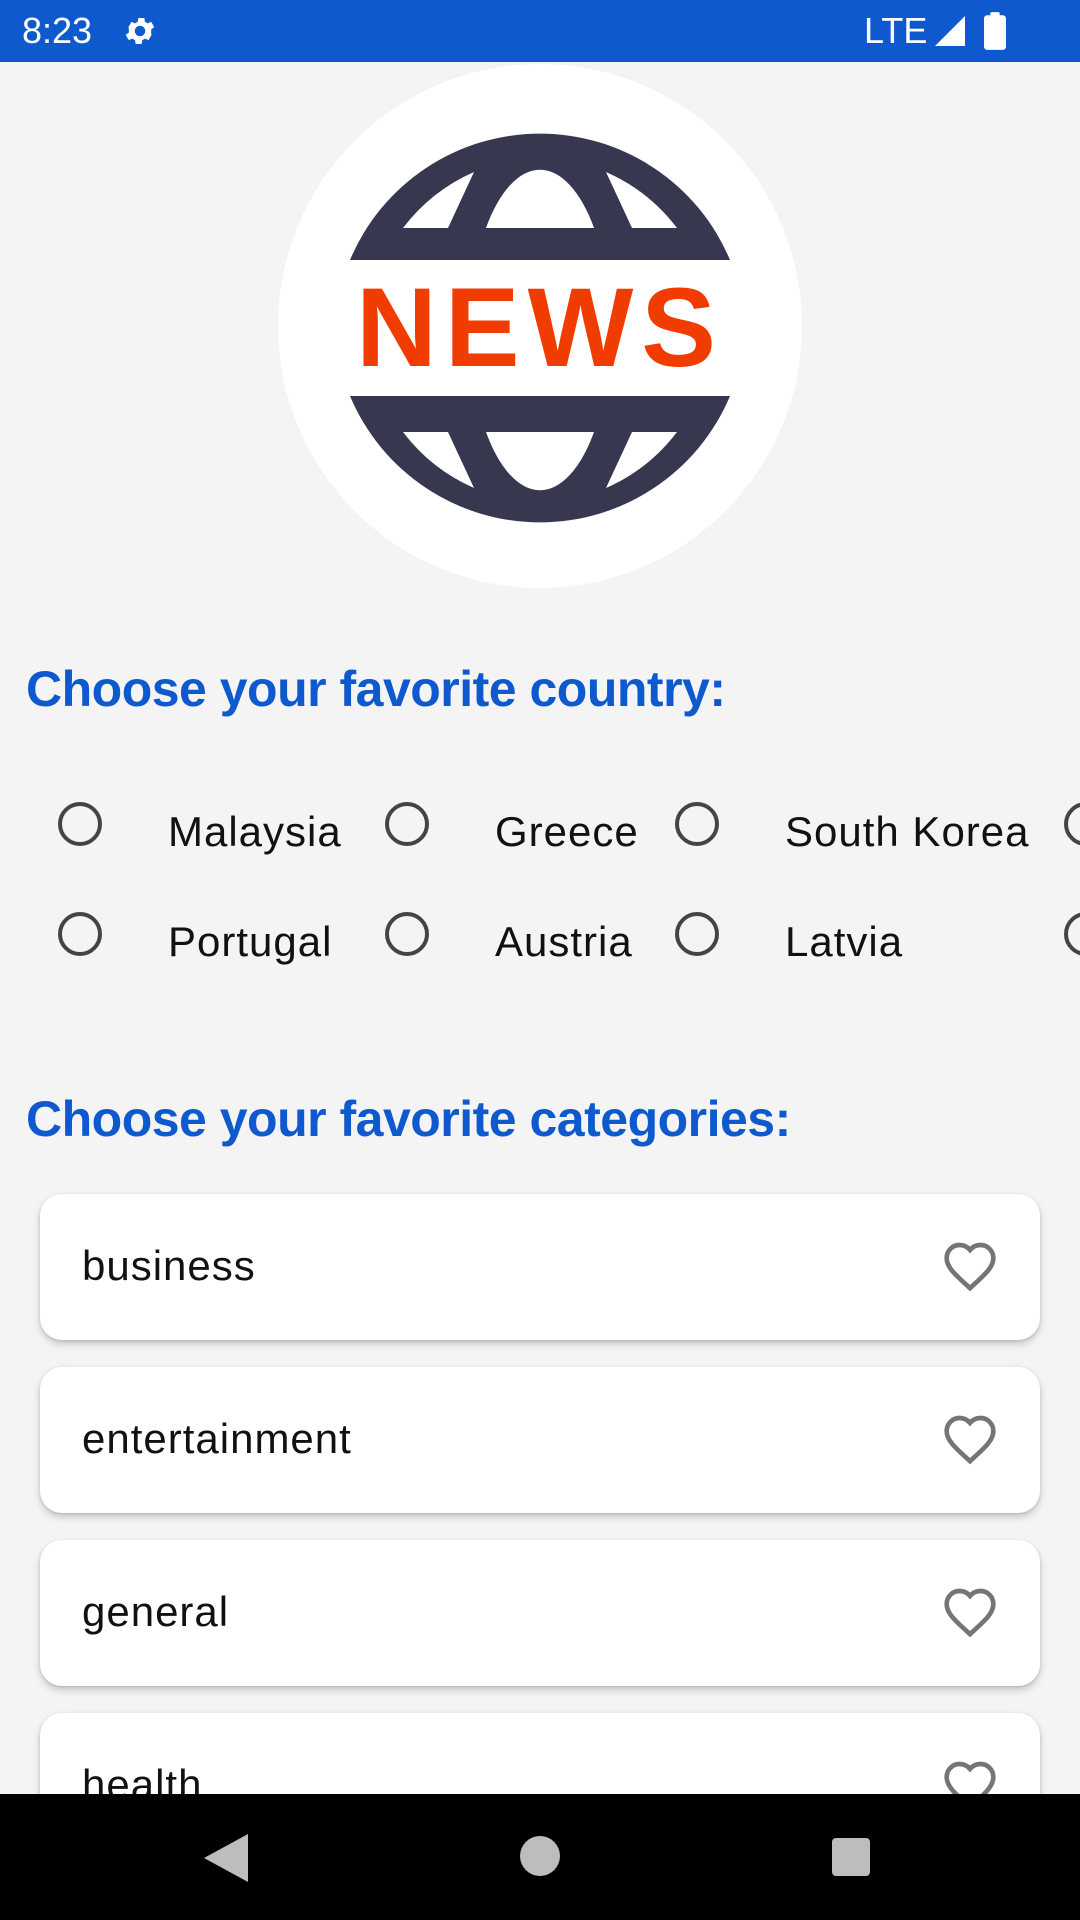 The height and width of the screenshot is (1920, 1080). I want to click on category-card-business: business, so click(540, 1267).